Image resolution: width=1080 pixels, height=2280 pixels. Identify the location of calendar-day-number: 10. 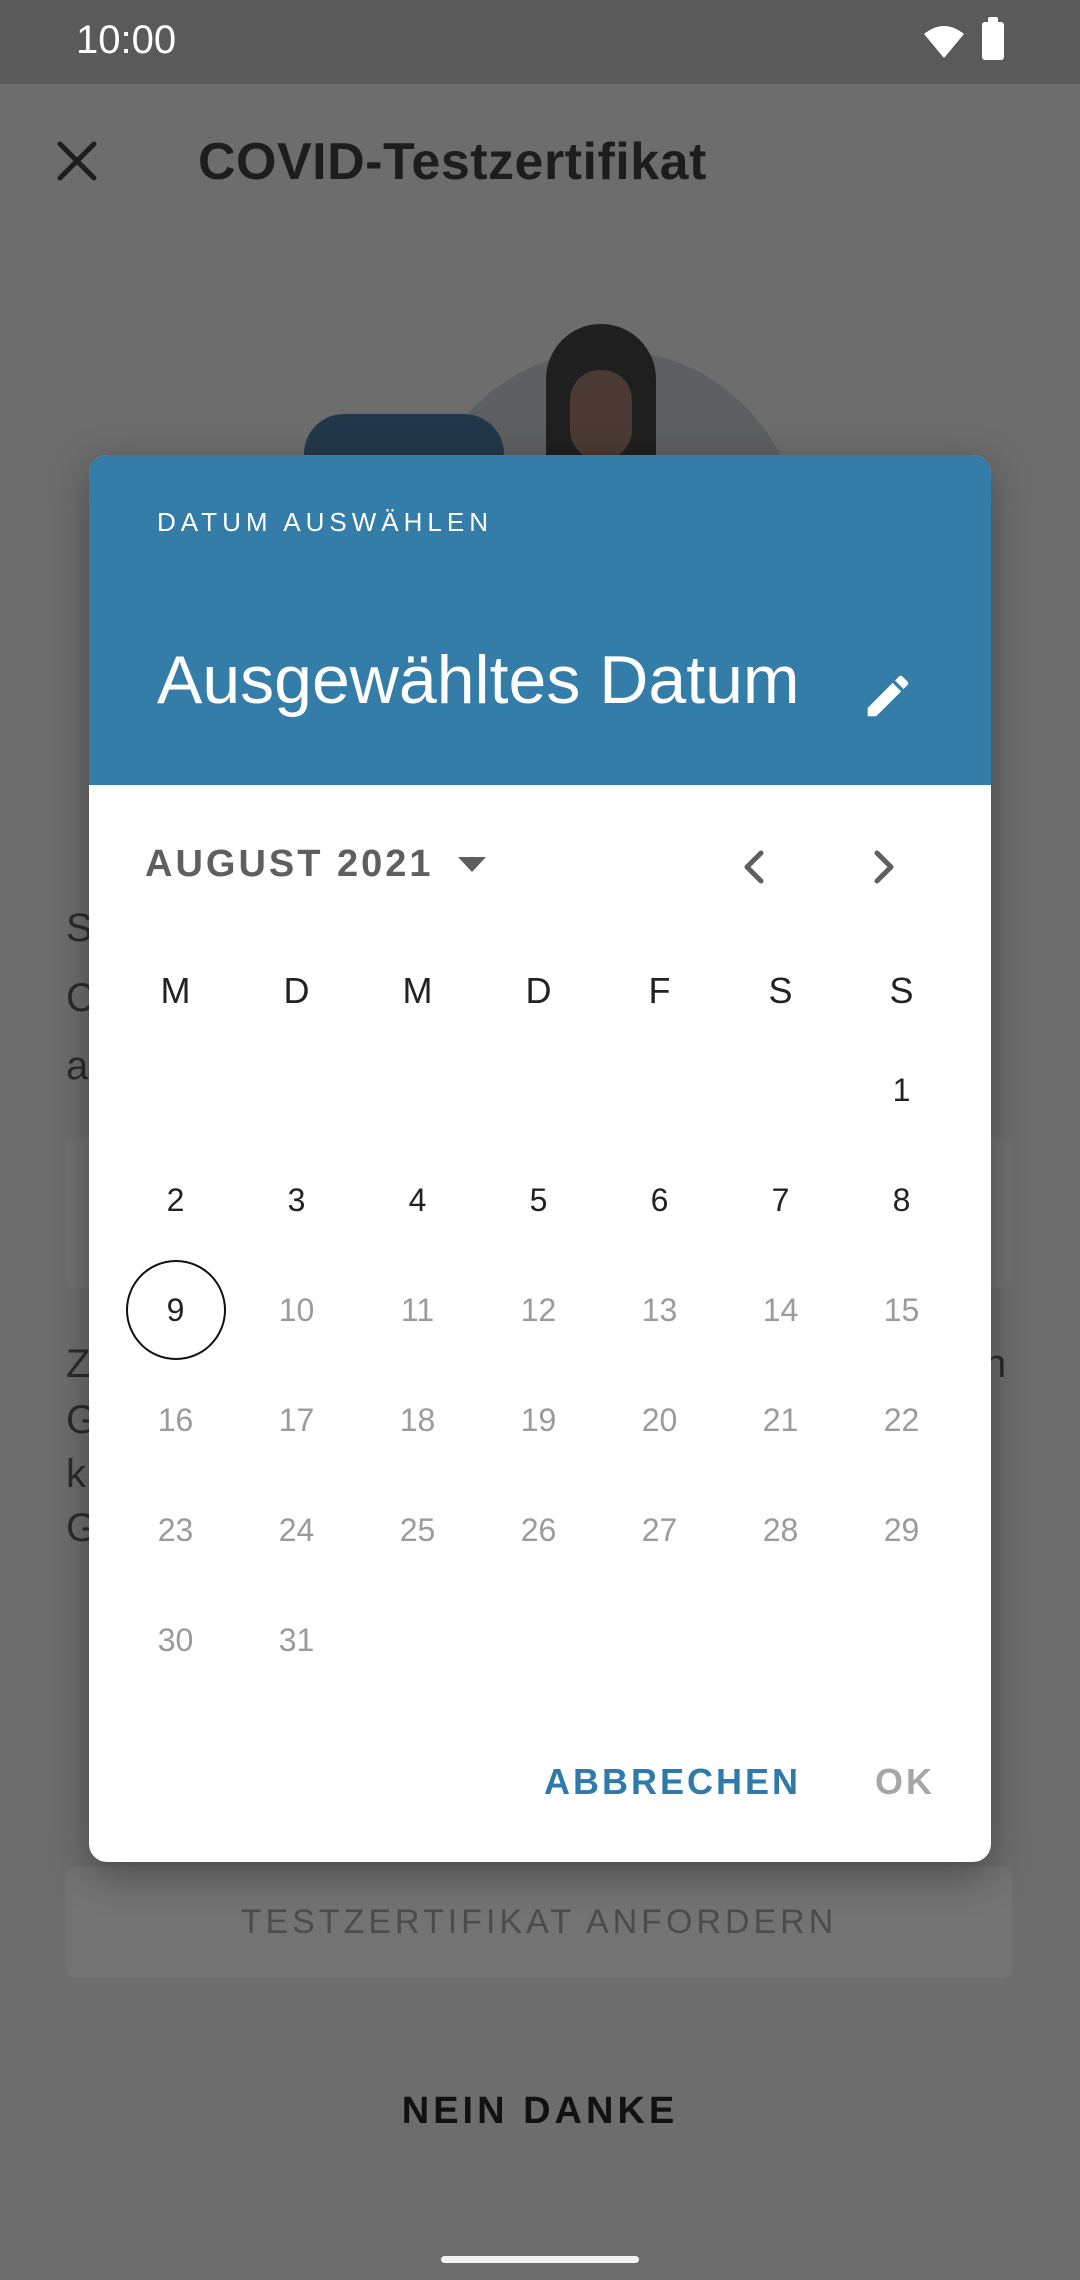
(296, 1309).